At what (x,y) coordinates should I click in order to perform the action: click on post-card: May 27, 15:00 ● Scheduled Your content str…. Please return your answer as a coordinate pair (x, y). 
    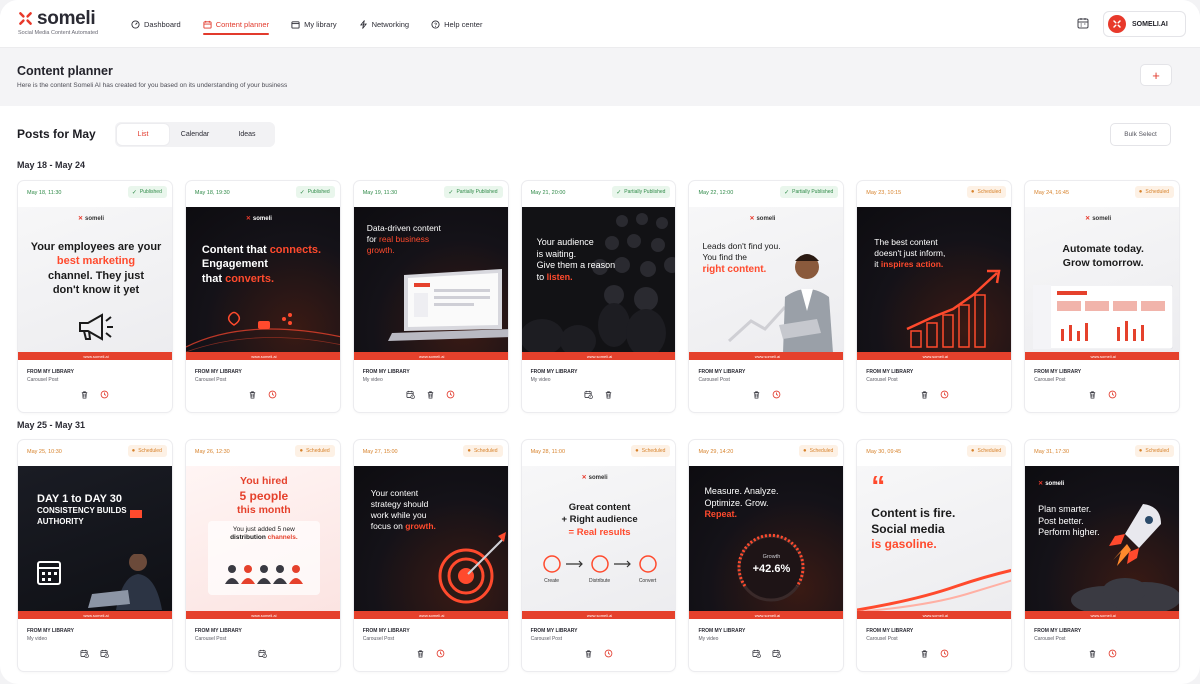
    Looking at the image, I should click on (430, 555).